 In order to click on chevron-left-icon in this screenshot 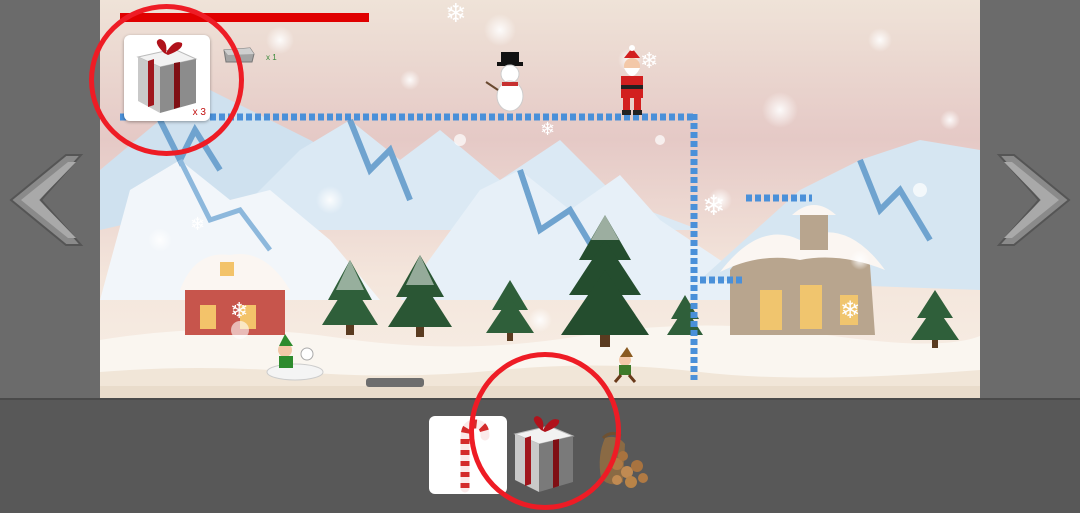, I will do `click(46, 200)`.